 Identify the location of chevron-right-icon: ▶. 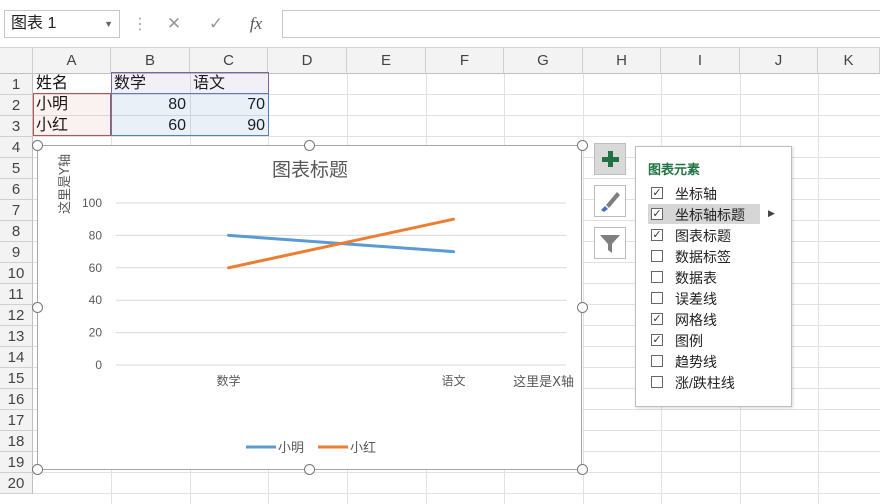
(771, 213).